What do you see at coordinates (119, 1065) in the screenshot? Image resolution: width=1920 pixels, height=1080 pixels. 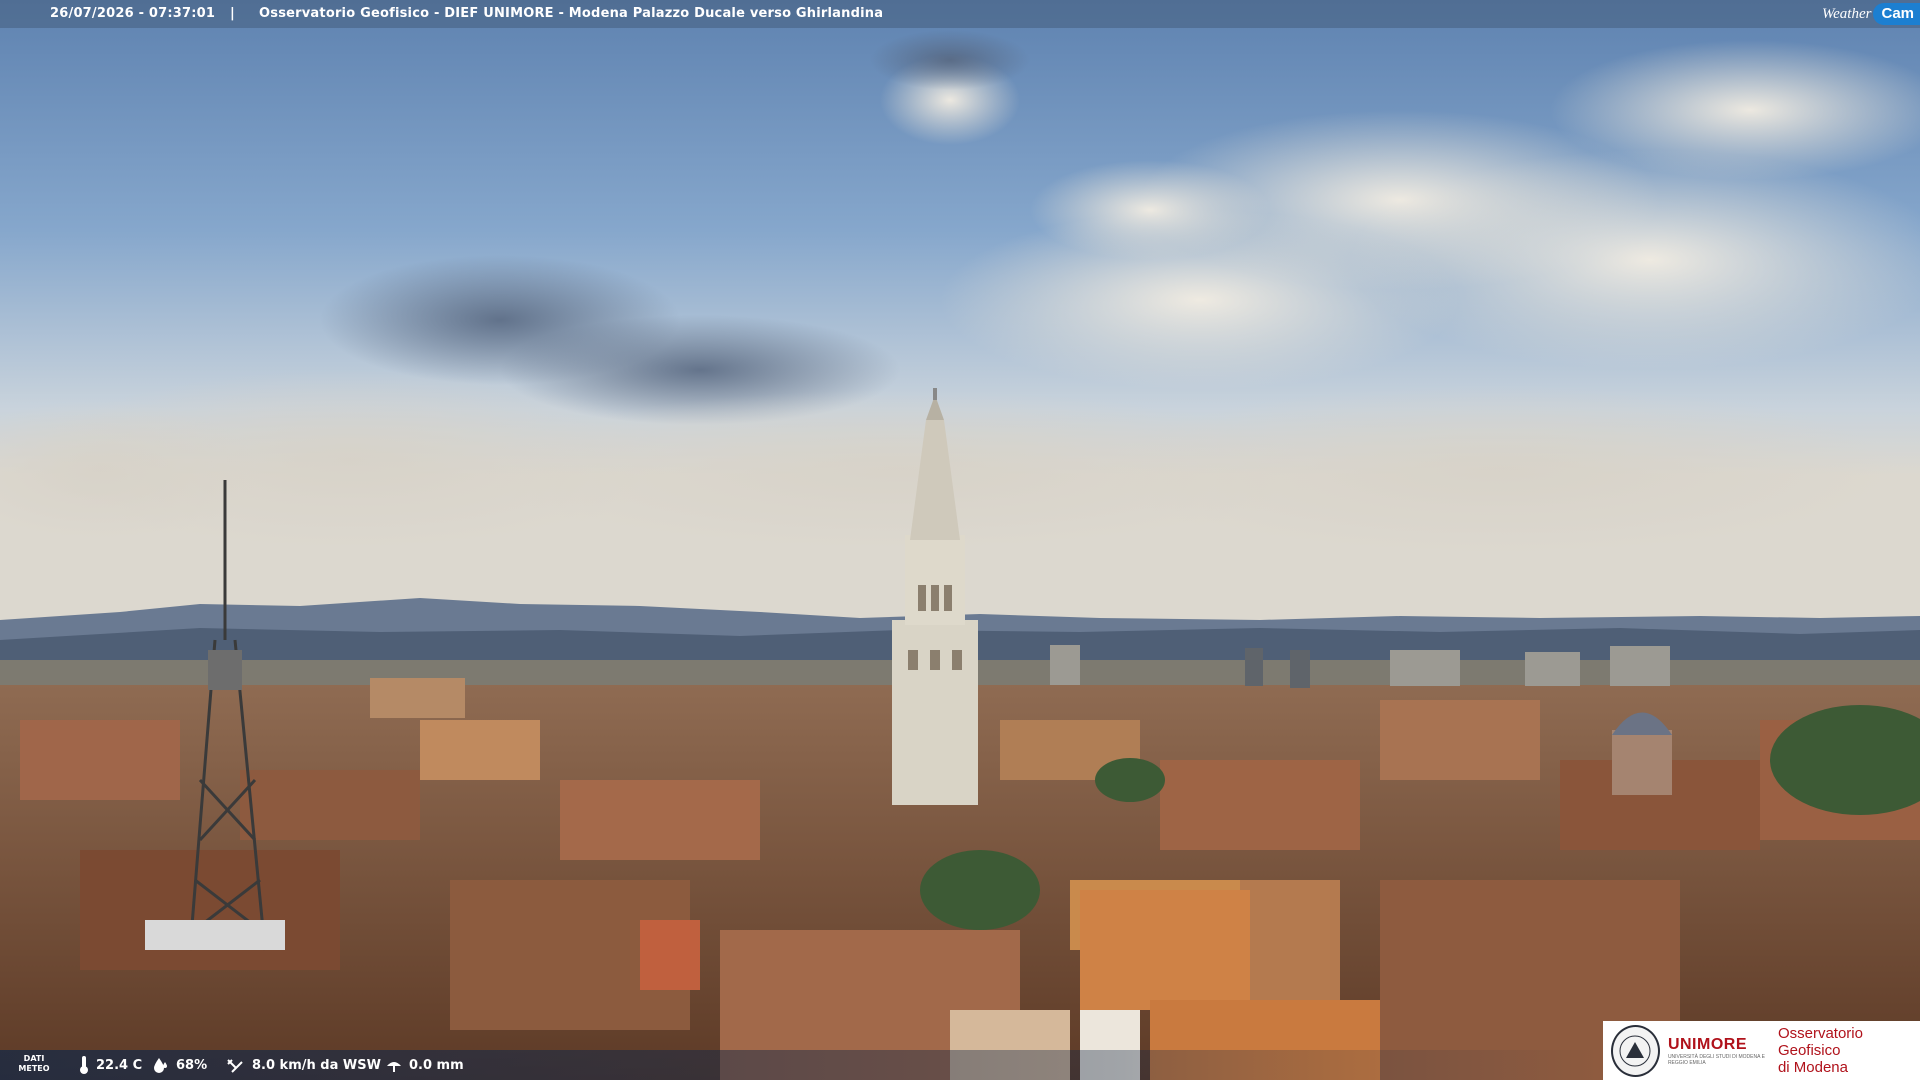 I see `temperature-value: 22.4 C` at bounding box center [119, 1065].